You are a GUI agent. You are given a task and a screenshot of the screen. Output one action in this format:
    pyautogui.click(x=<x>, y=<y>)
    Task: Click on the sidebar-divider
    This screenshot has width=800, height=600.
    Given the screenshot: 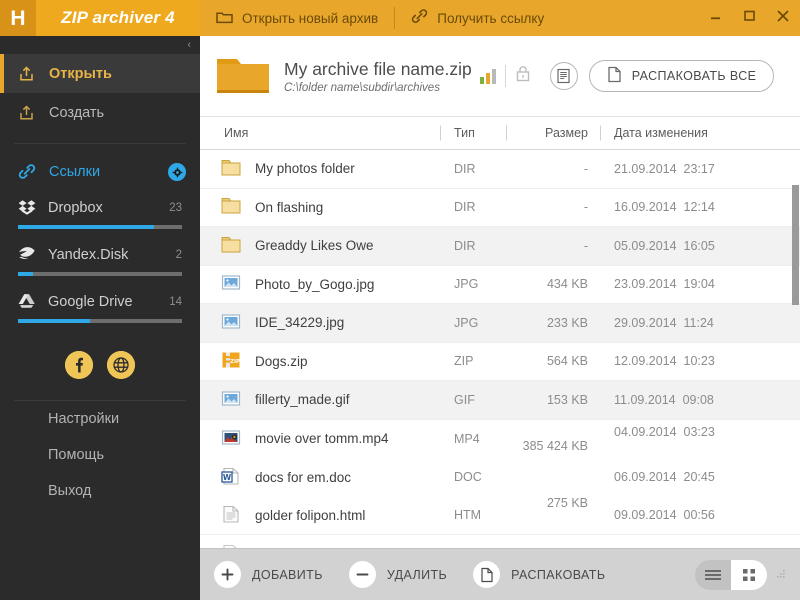 What is the action you would take?
    pyautogui.click(x=100, y=143)
    